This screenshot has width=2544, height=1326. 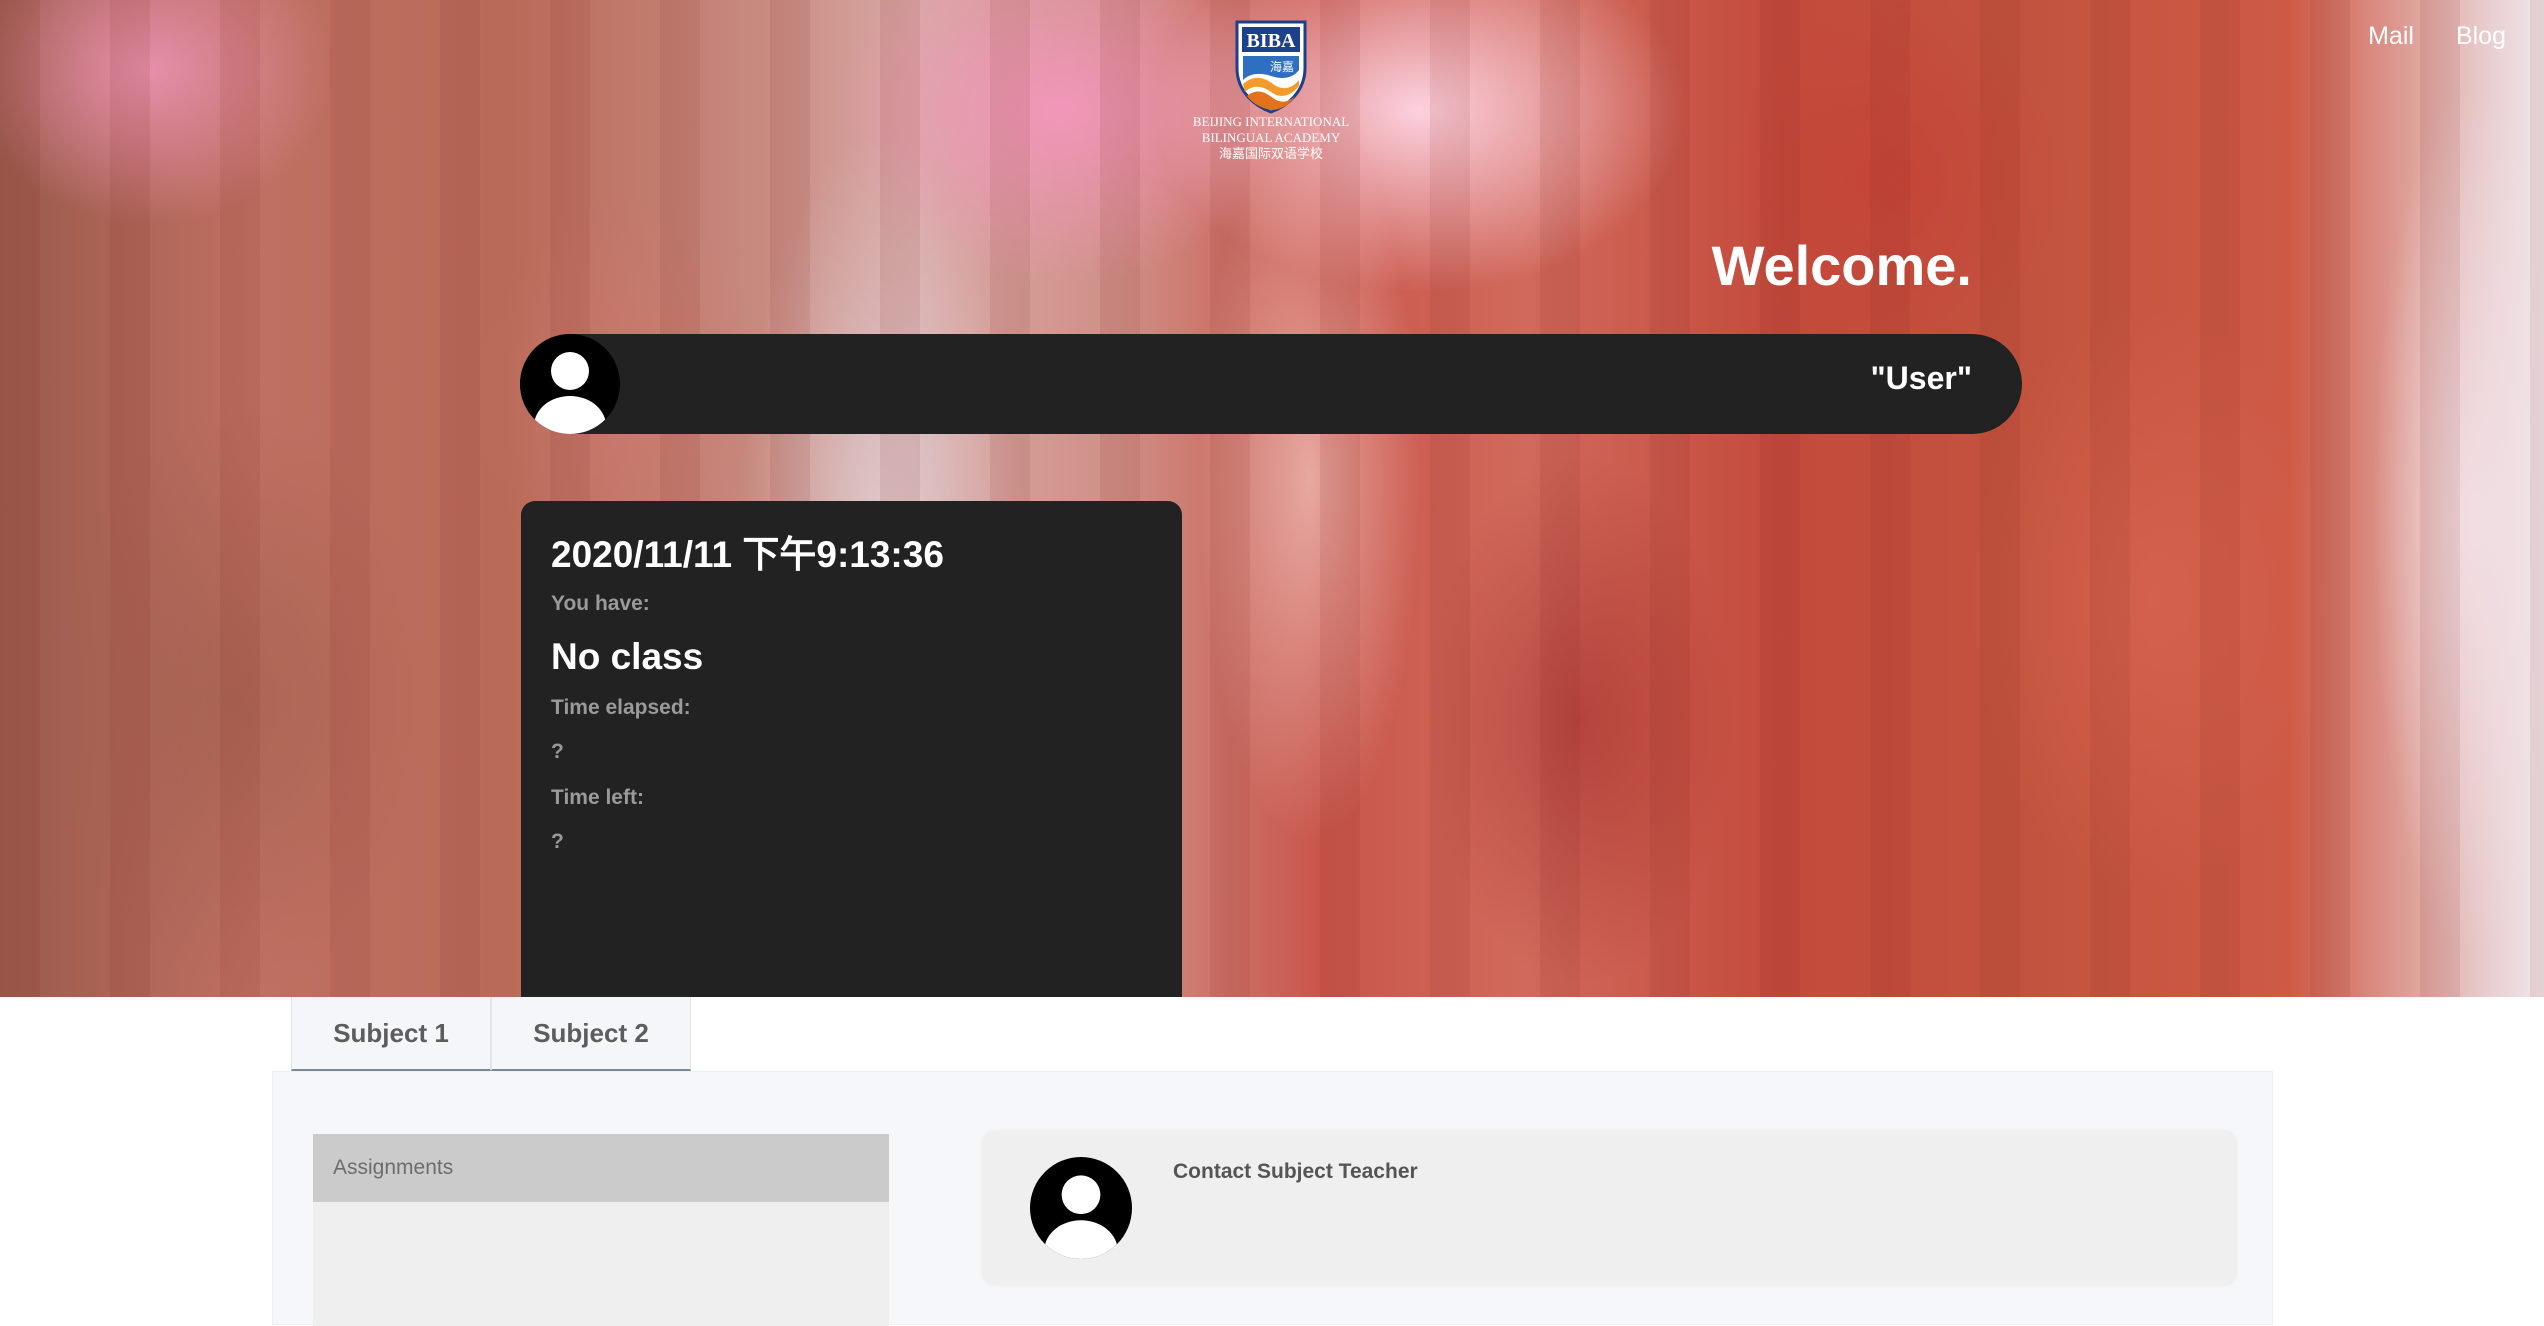 I want to click on time-left-value: ?, so click(x=557, y=841).